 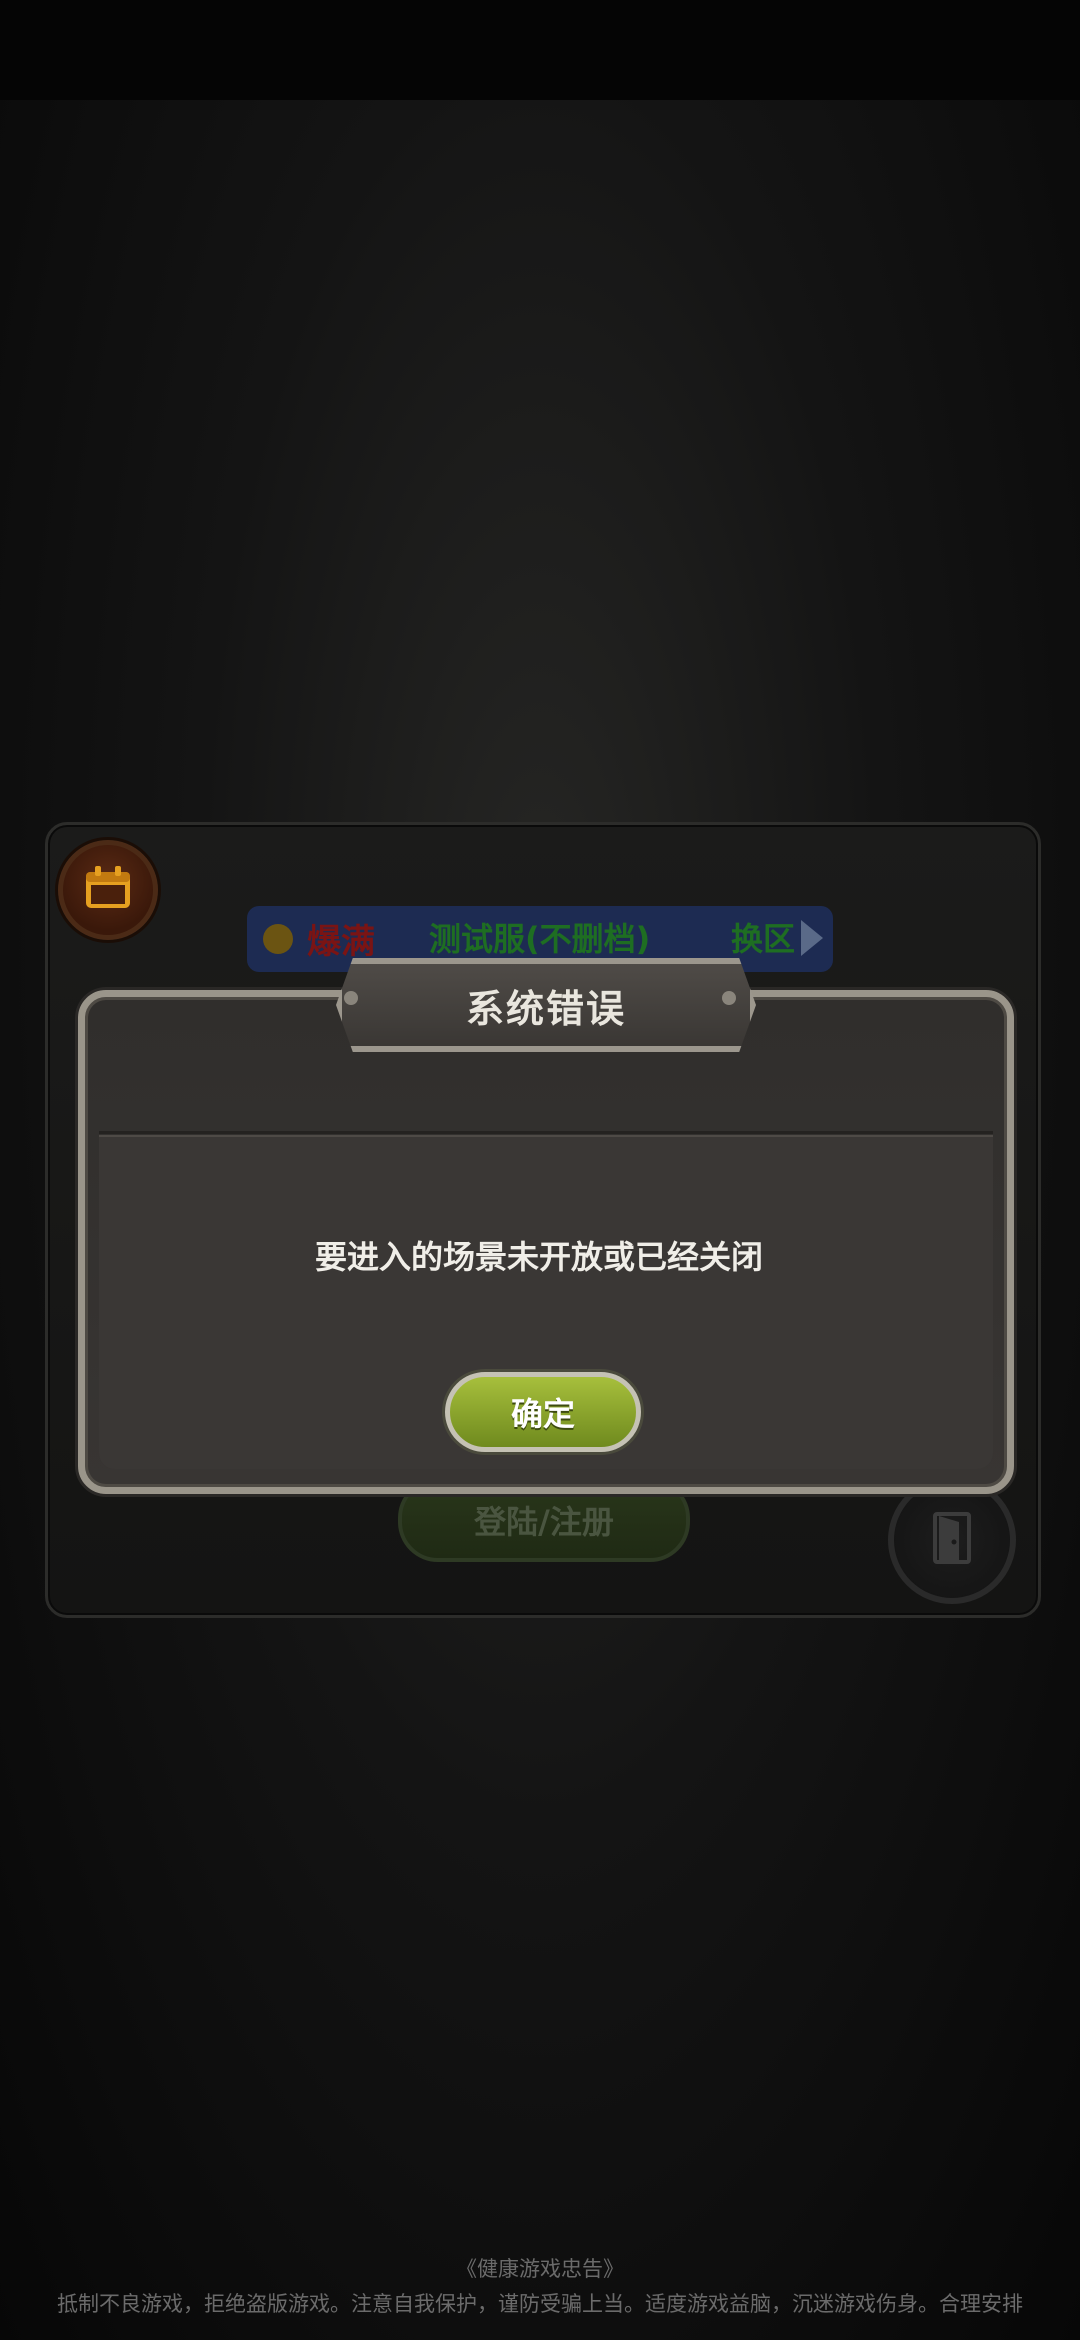 What do you see at coordinates (763, 937) in the screenshot?
I see `switch-server-link: 换区` at bounding box center [763, 937].